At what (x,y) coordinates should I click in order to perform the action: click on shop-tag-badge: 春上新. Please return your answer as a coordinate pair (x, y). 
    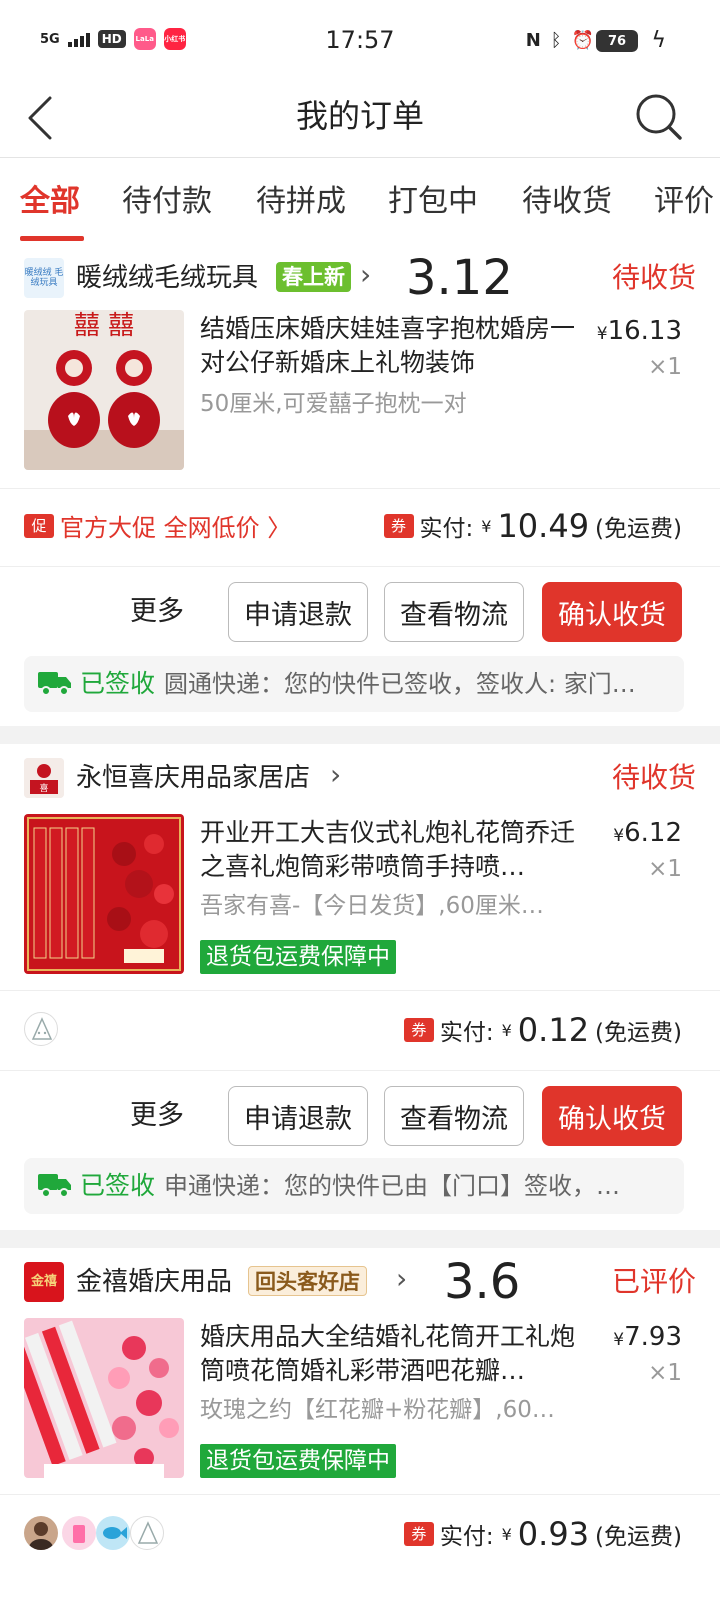
    Looking at the image, I should click on (313, 277).